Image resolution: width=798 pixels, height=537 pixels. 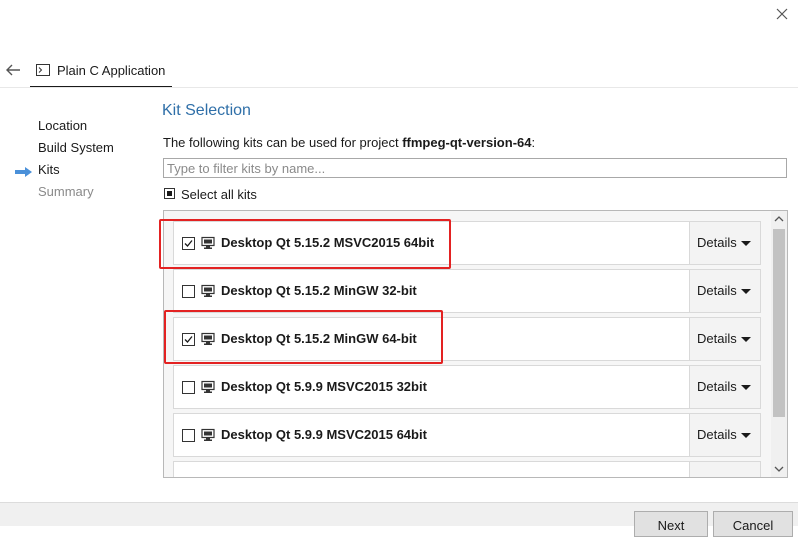 What do you see at coordinates (169, 193) in the screenshot?
I see `select-all-checkbox` at bounding box center [169, 193].